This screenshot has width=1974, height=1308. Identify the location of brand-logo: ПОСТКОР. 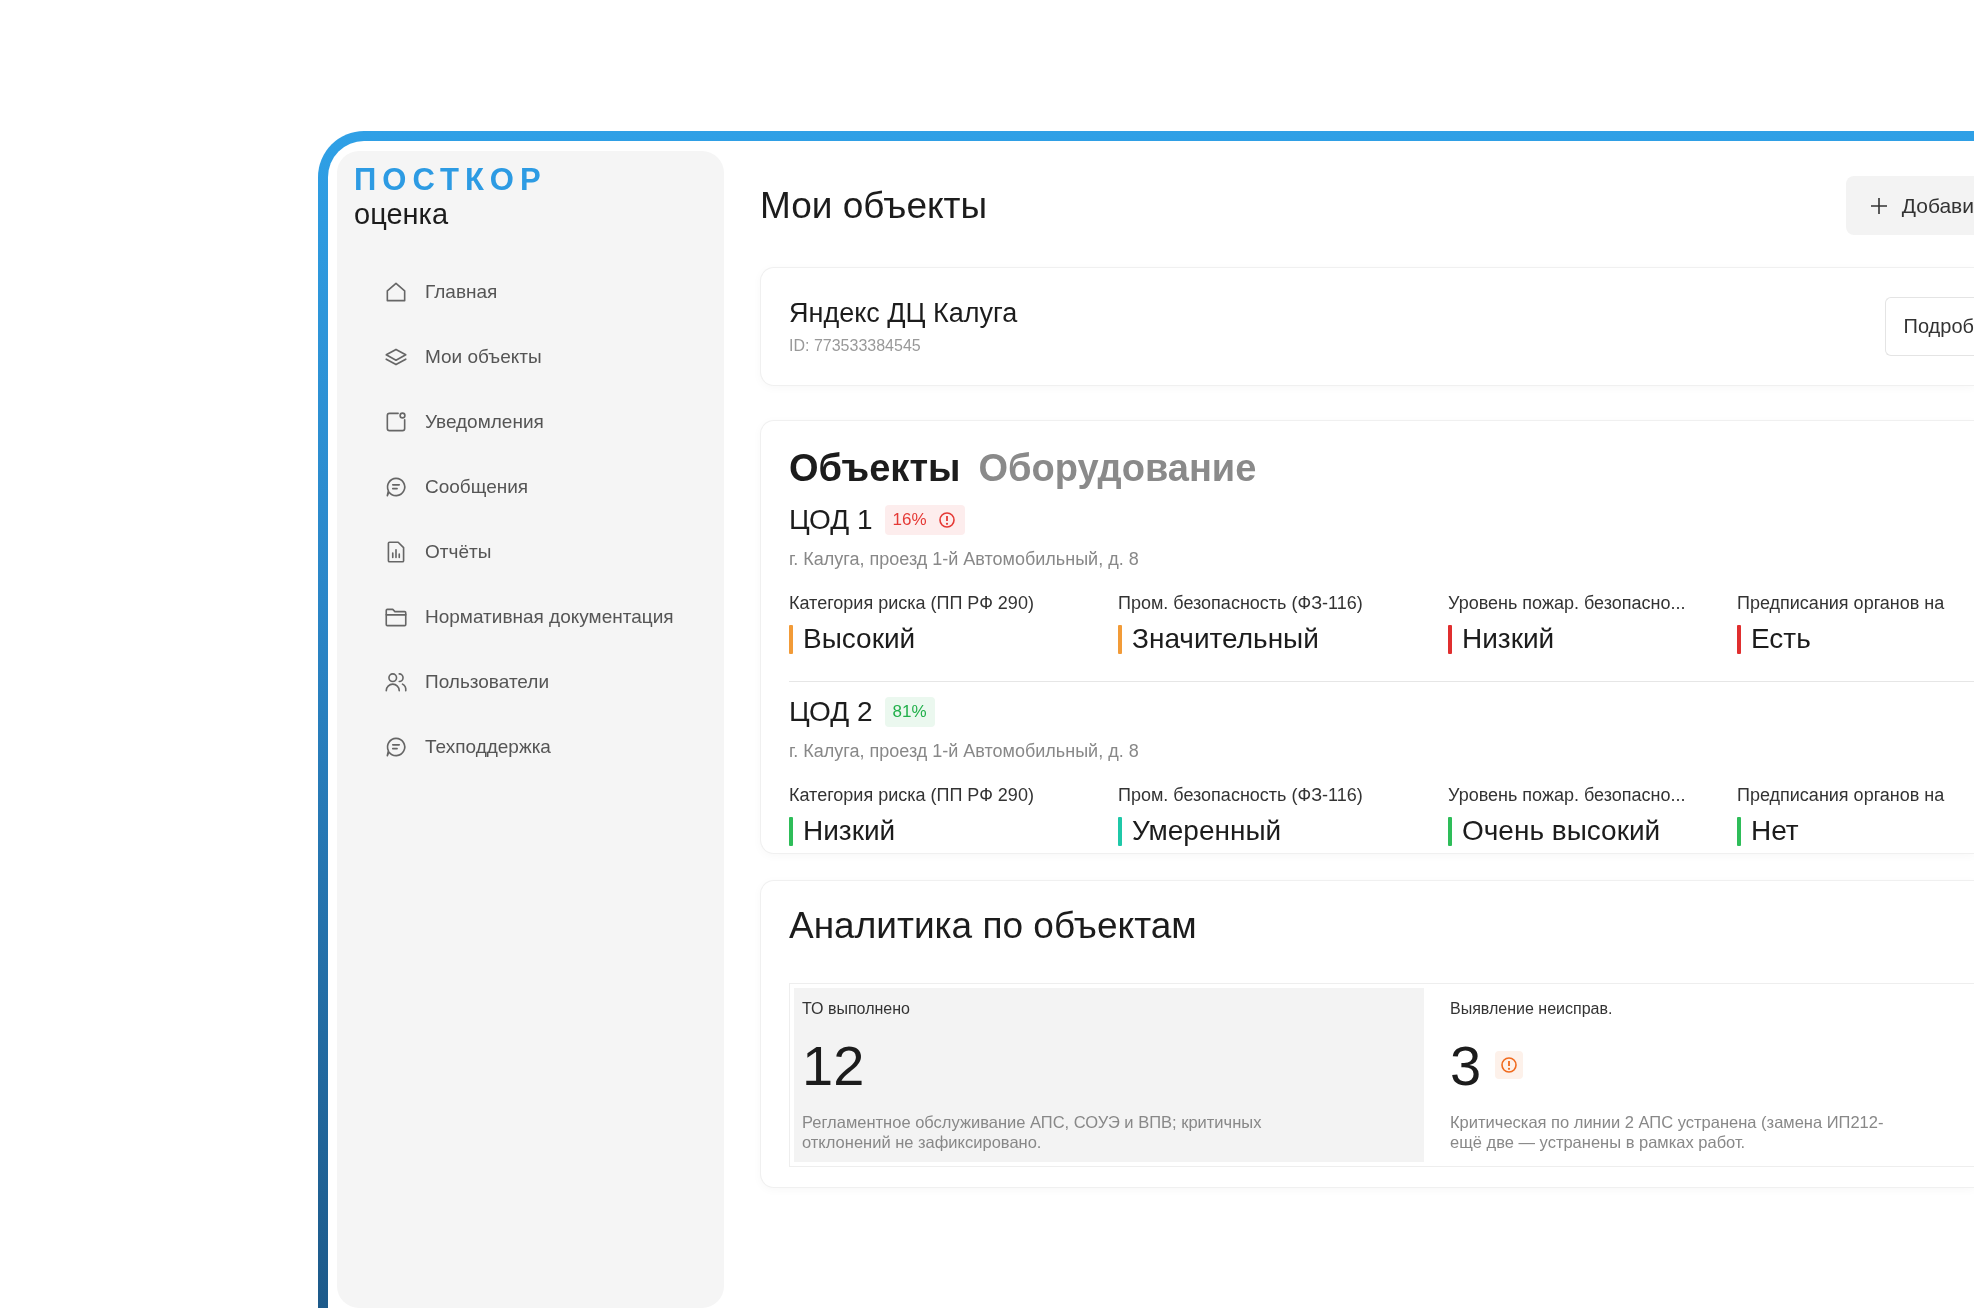
(450, 180).